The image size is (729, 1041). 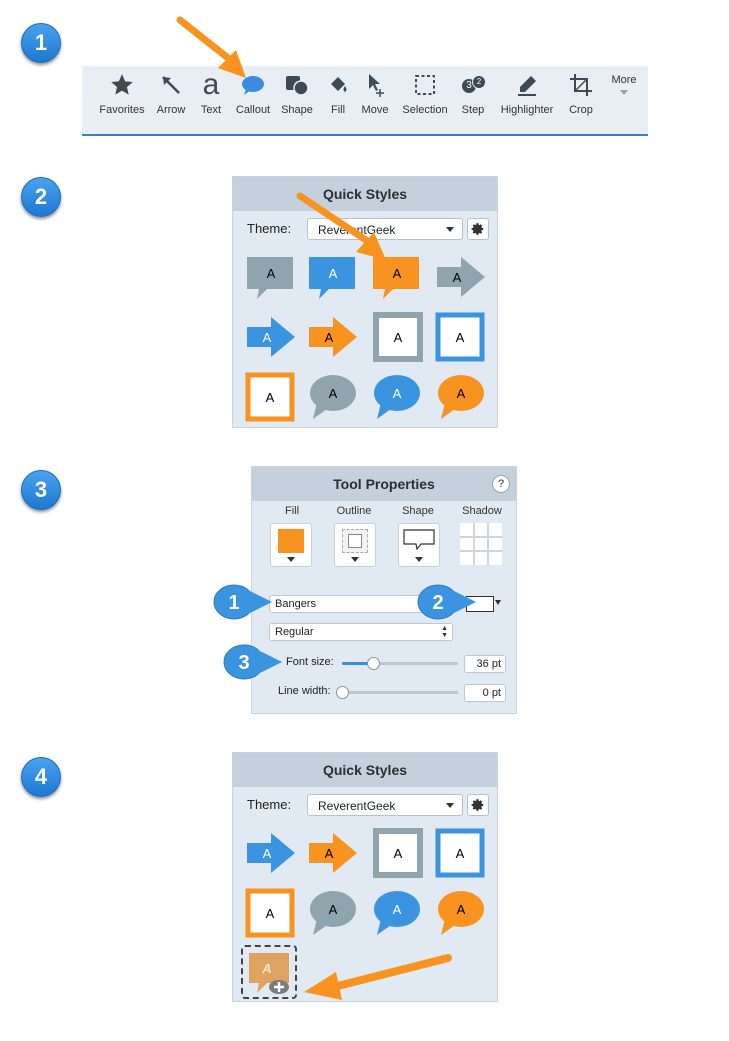 What do you see at coordinates (400, 692) in the screenshot?
I see `slider-track` at bounding box center [400, 692].